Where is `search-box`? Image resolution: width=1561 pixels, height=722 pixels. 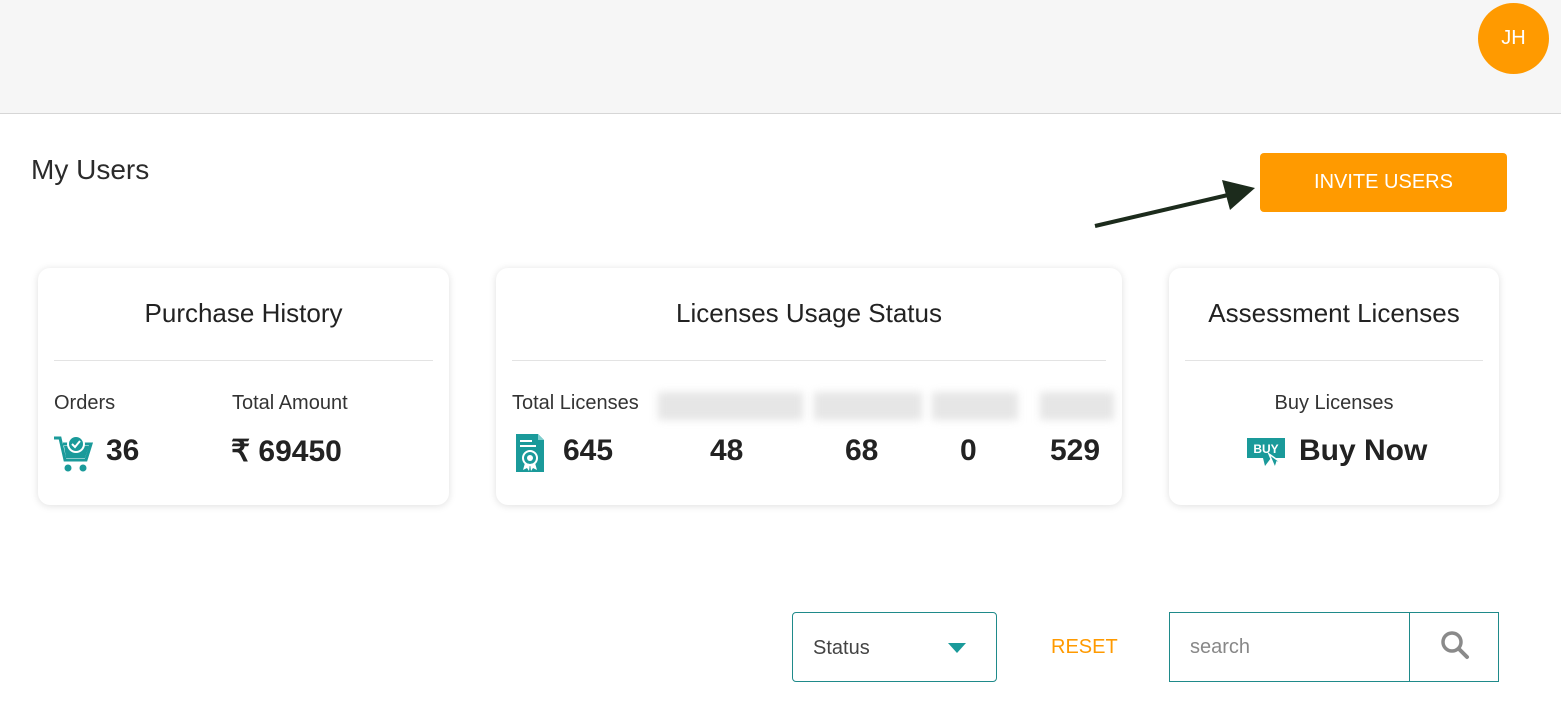
search-box is located at coordinates (1334, 647).